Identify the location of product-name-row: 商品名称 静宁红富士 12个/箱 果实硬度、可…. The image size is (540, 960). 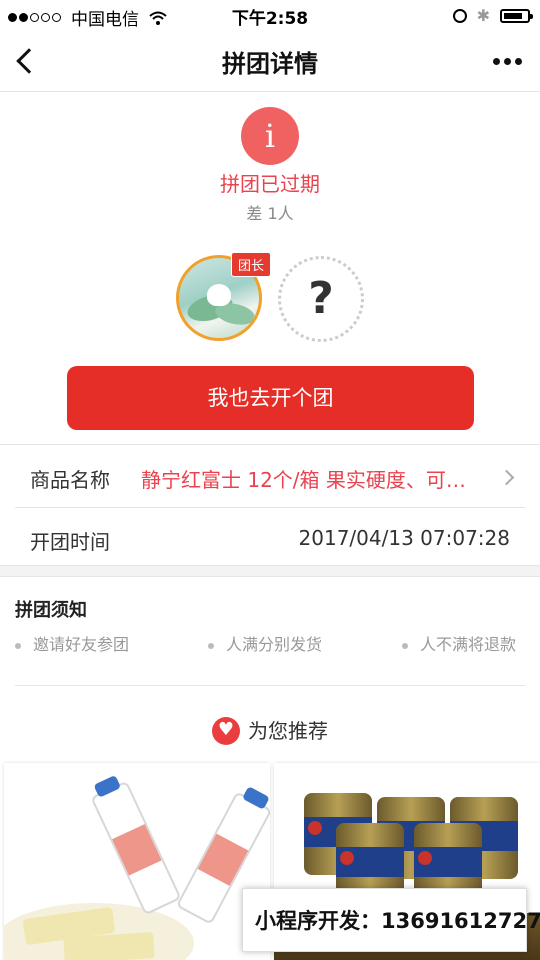
(270, 477).